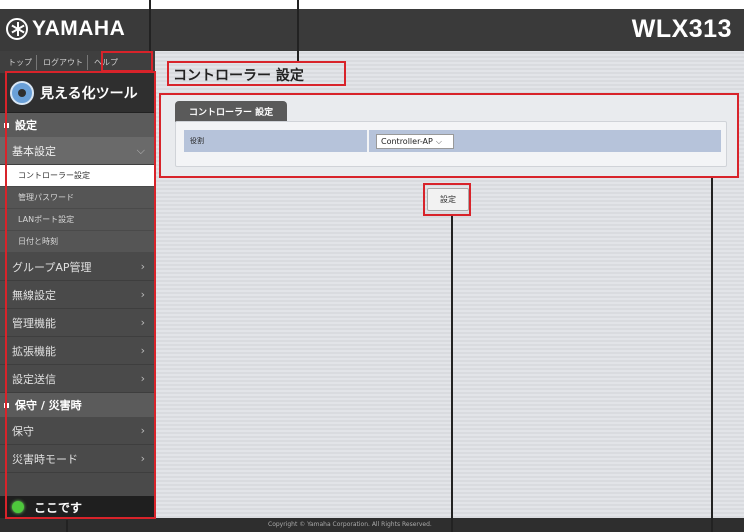  I want to click on sidebar-item-management: 管理機能 ›, so click(77, 323).